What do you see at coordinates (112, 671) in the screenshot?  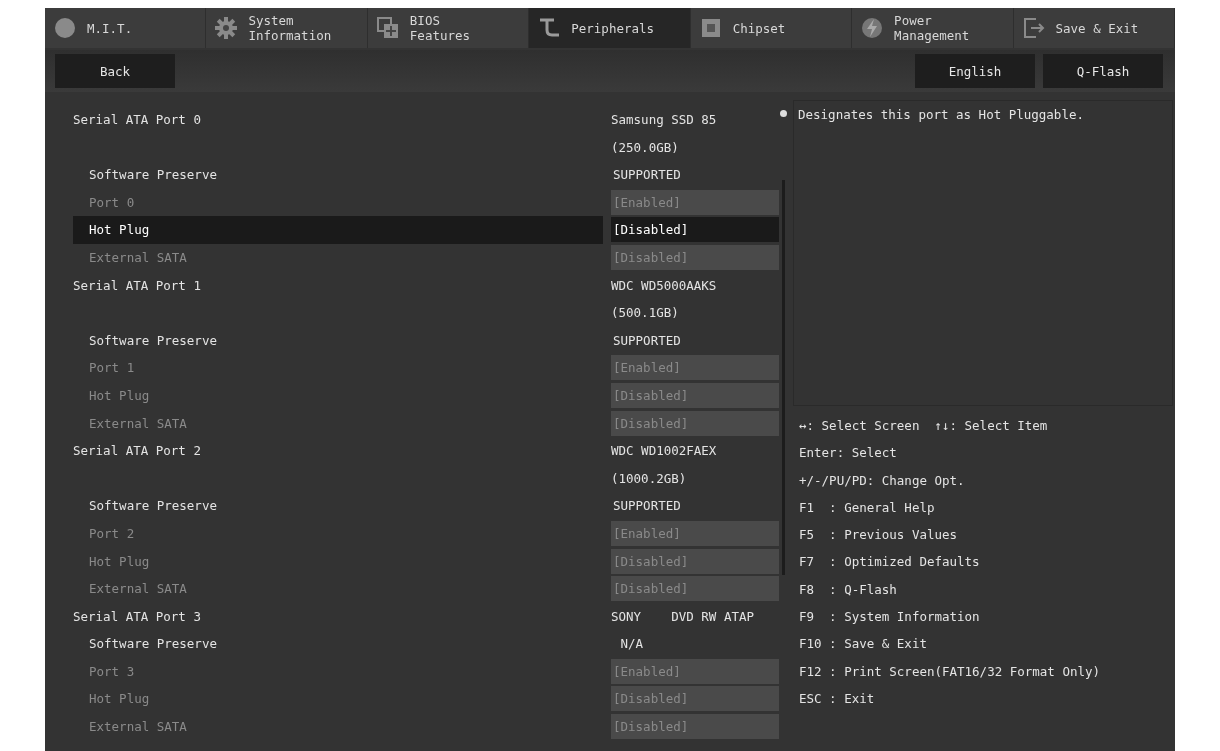 I see `setting-label: Port 3` at bounding box center [112, 671].